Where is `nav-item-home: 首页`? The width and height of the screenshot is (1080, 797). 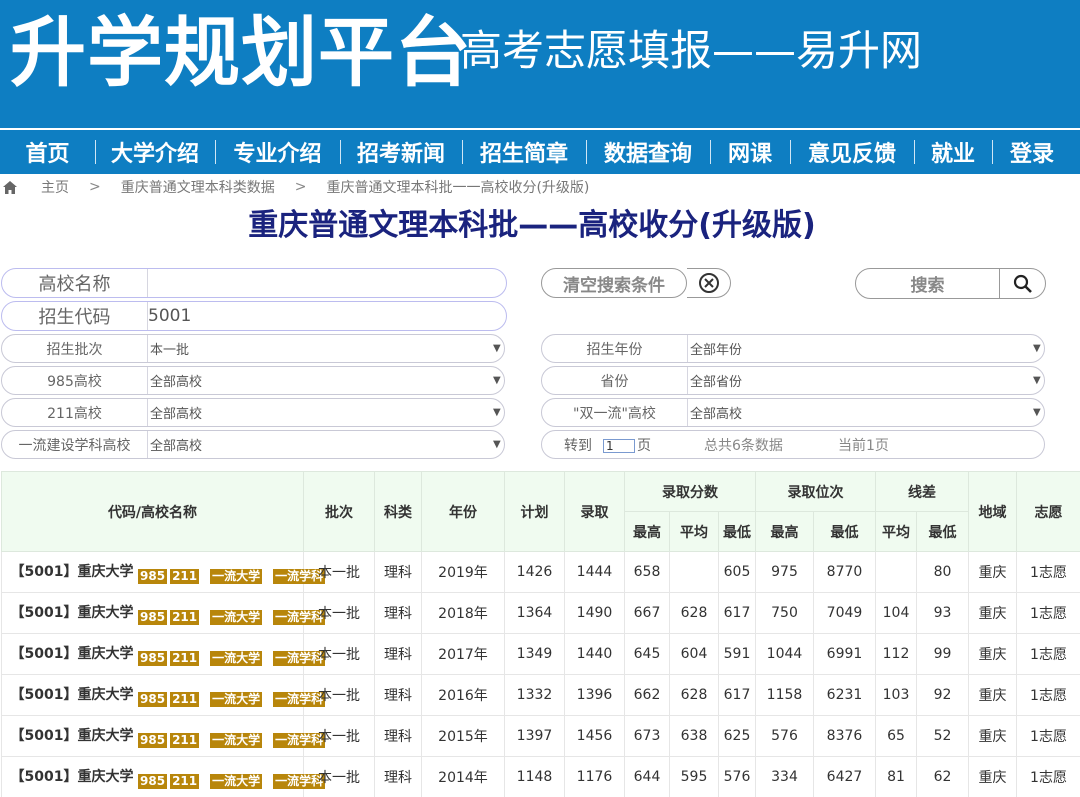
nav-item-home: 首页 is located at coordinates (47, 152).